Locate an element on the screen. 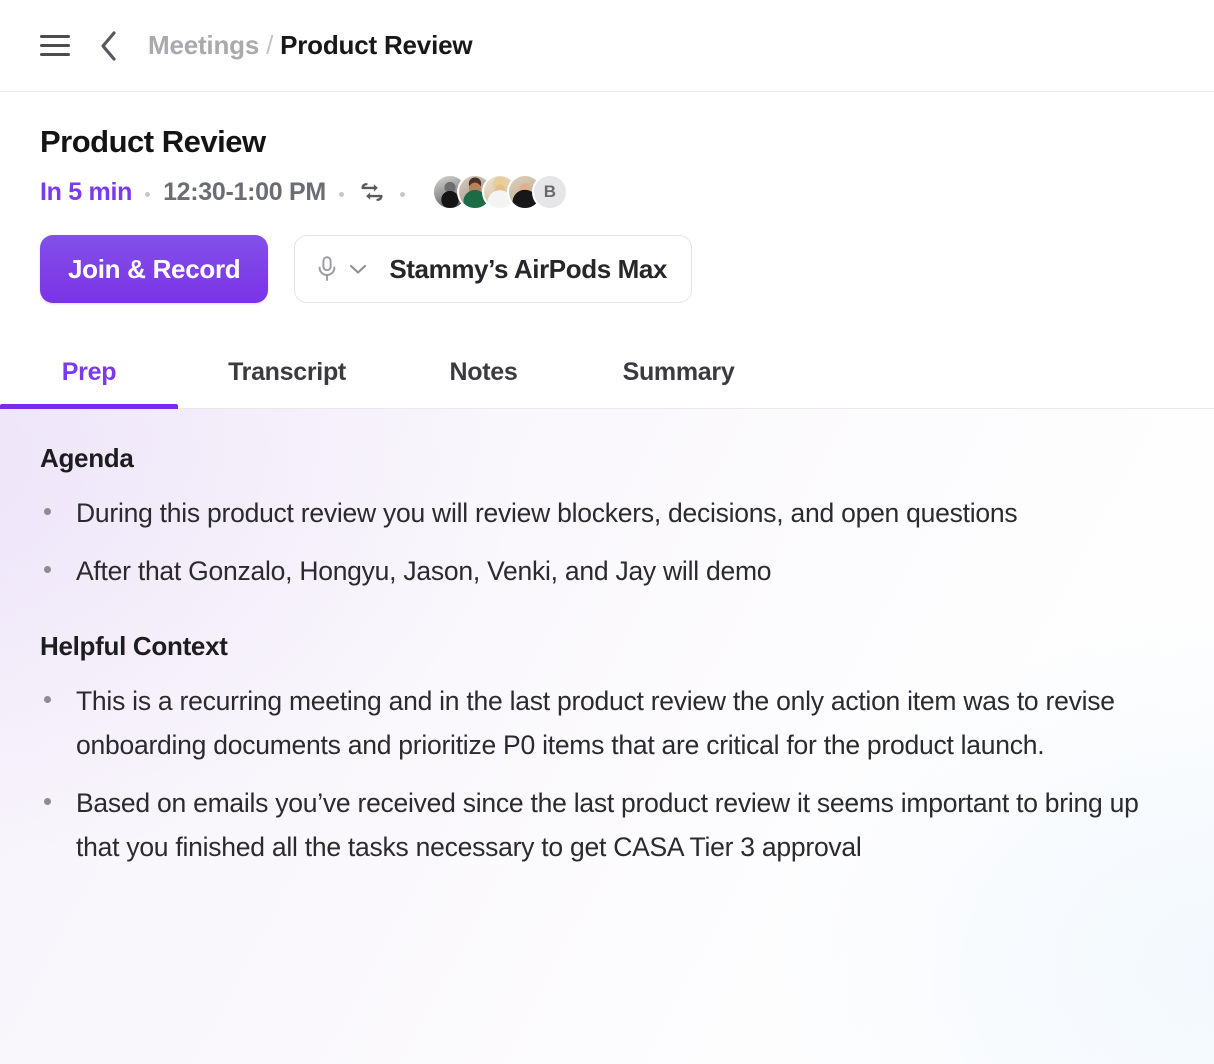 The height and width of the screenshot is (1064, 1214). countdown-badge: In 5 min is located at coordinates (86, 191).